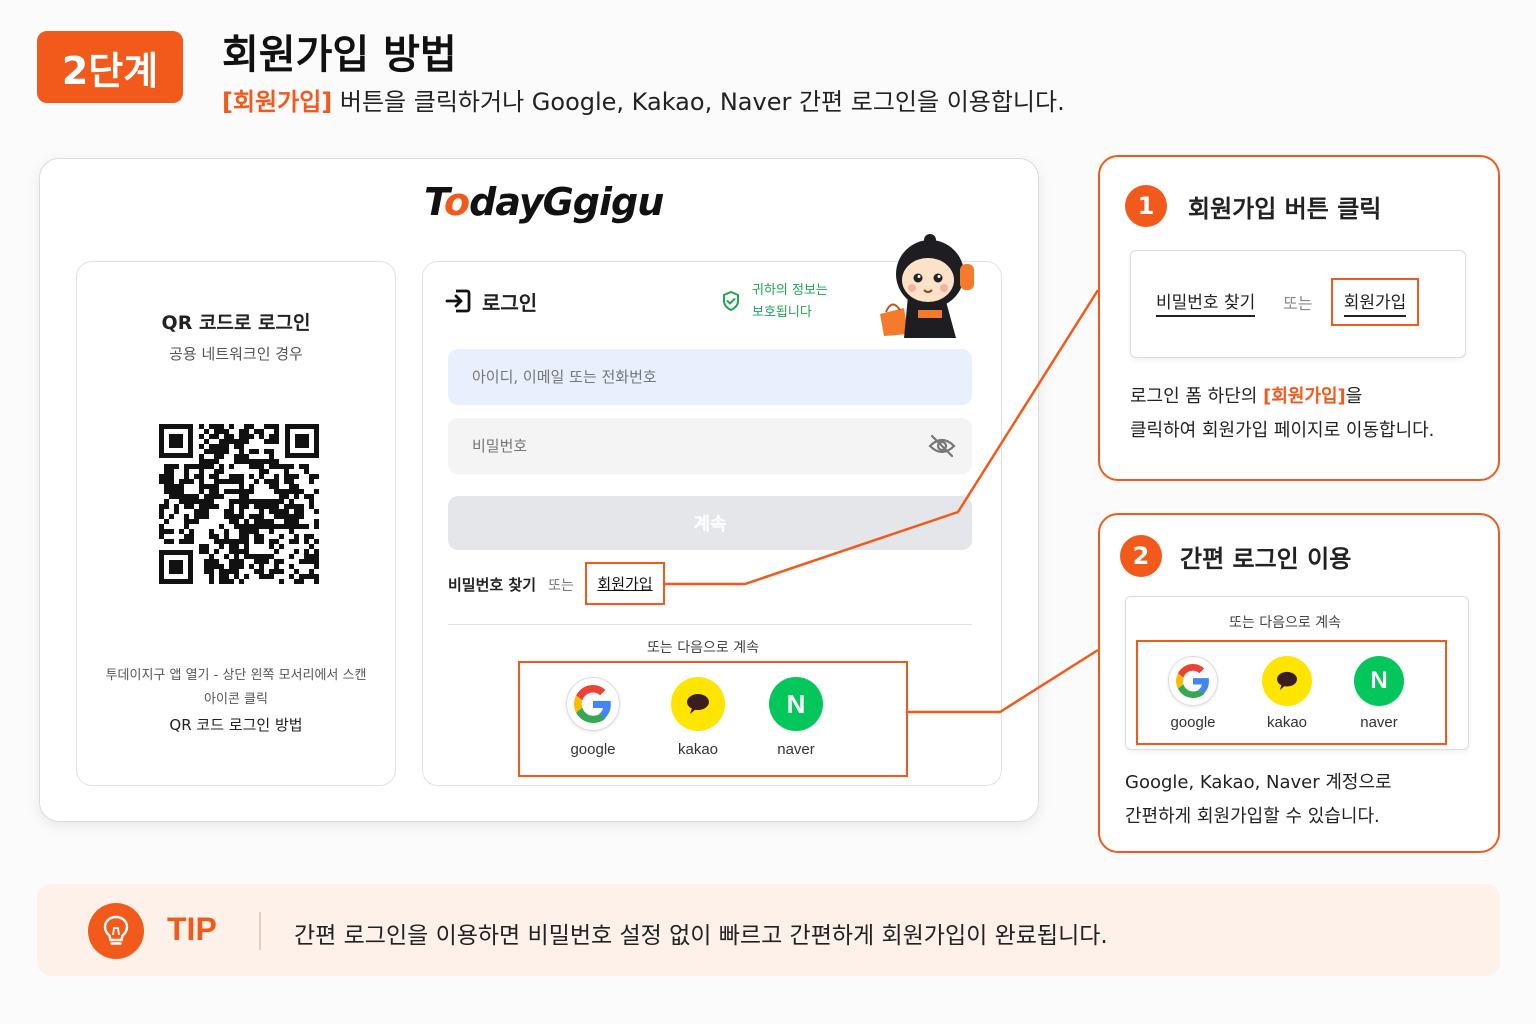  What do you see at coordinates (510, 303) in the screenshot?
I see `login-title: 로그인` at bounding box center [510, 303].